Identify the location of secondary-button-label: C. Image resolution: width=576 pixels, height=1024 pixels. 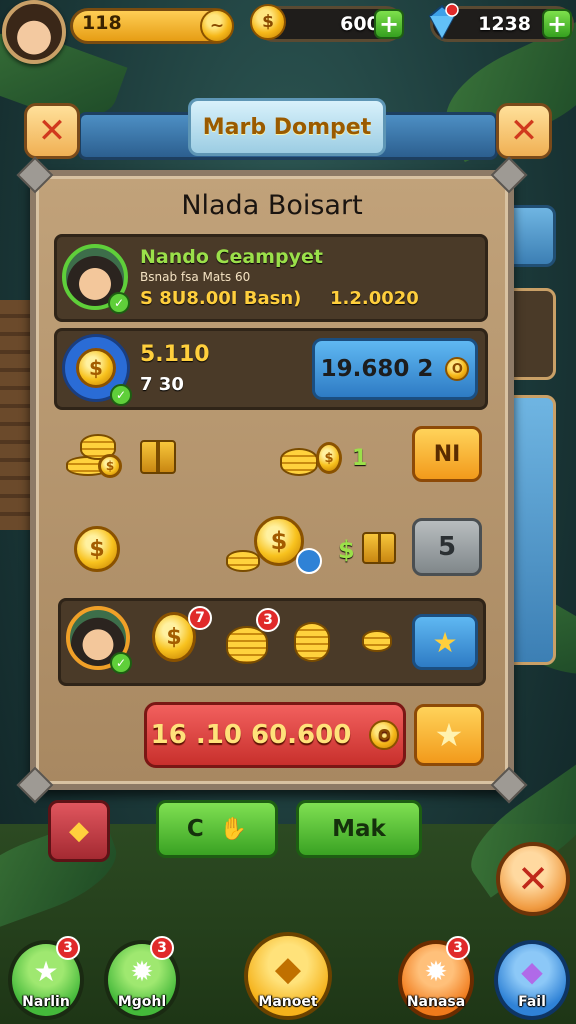
(195, 829).